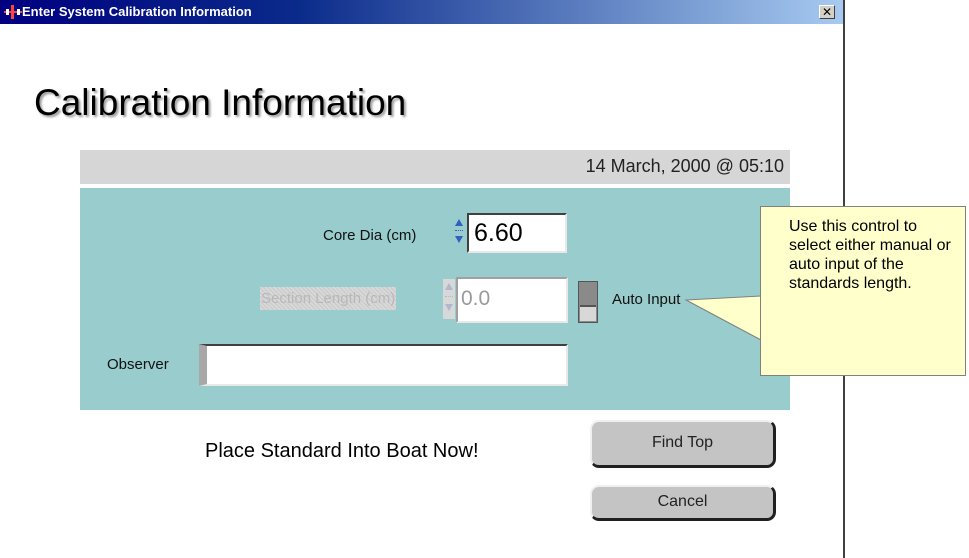 The width and height of the screenshot is (969, 558). I want to click on auto-input-label: Auto Input, so click(646, 299).